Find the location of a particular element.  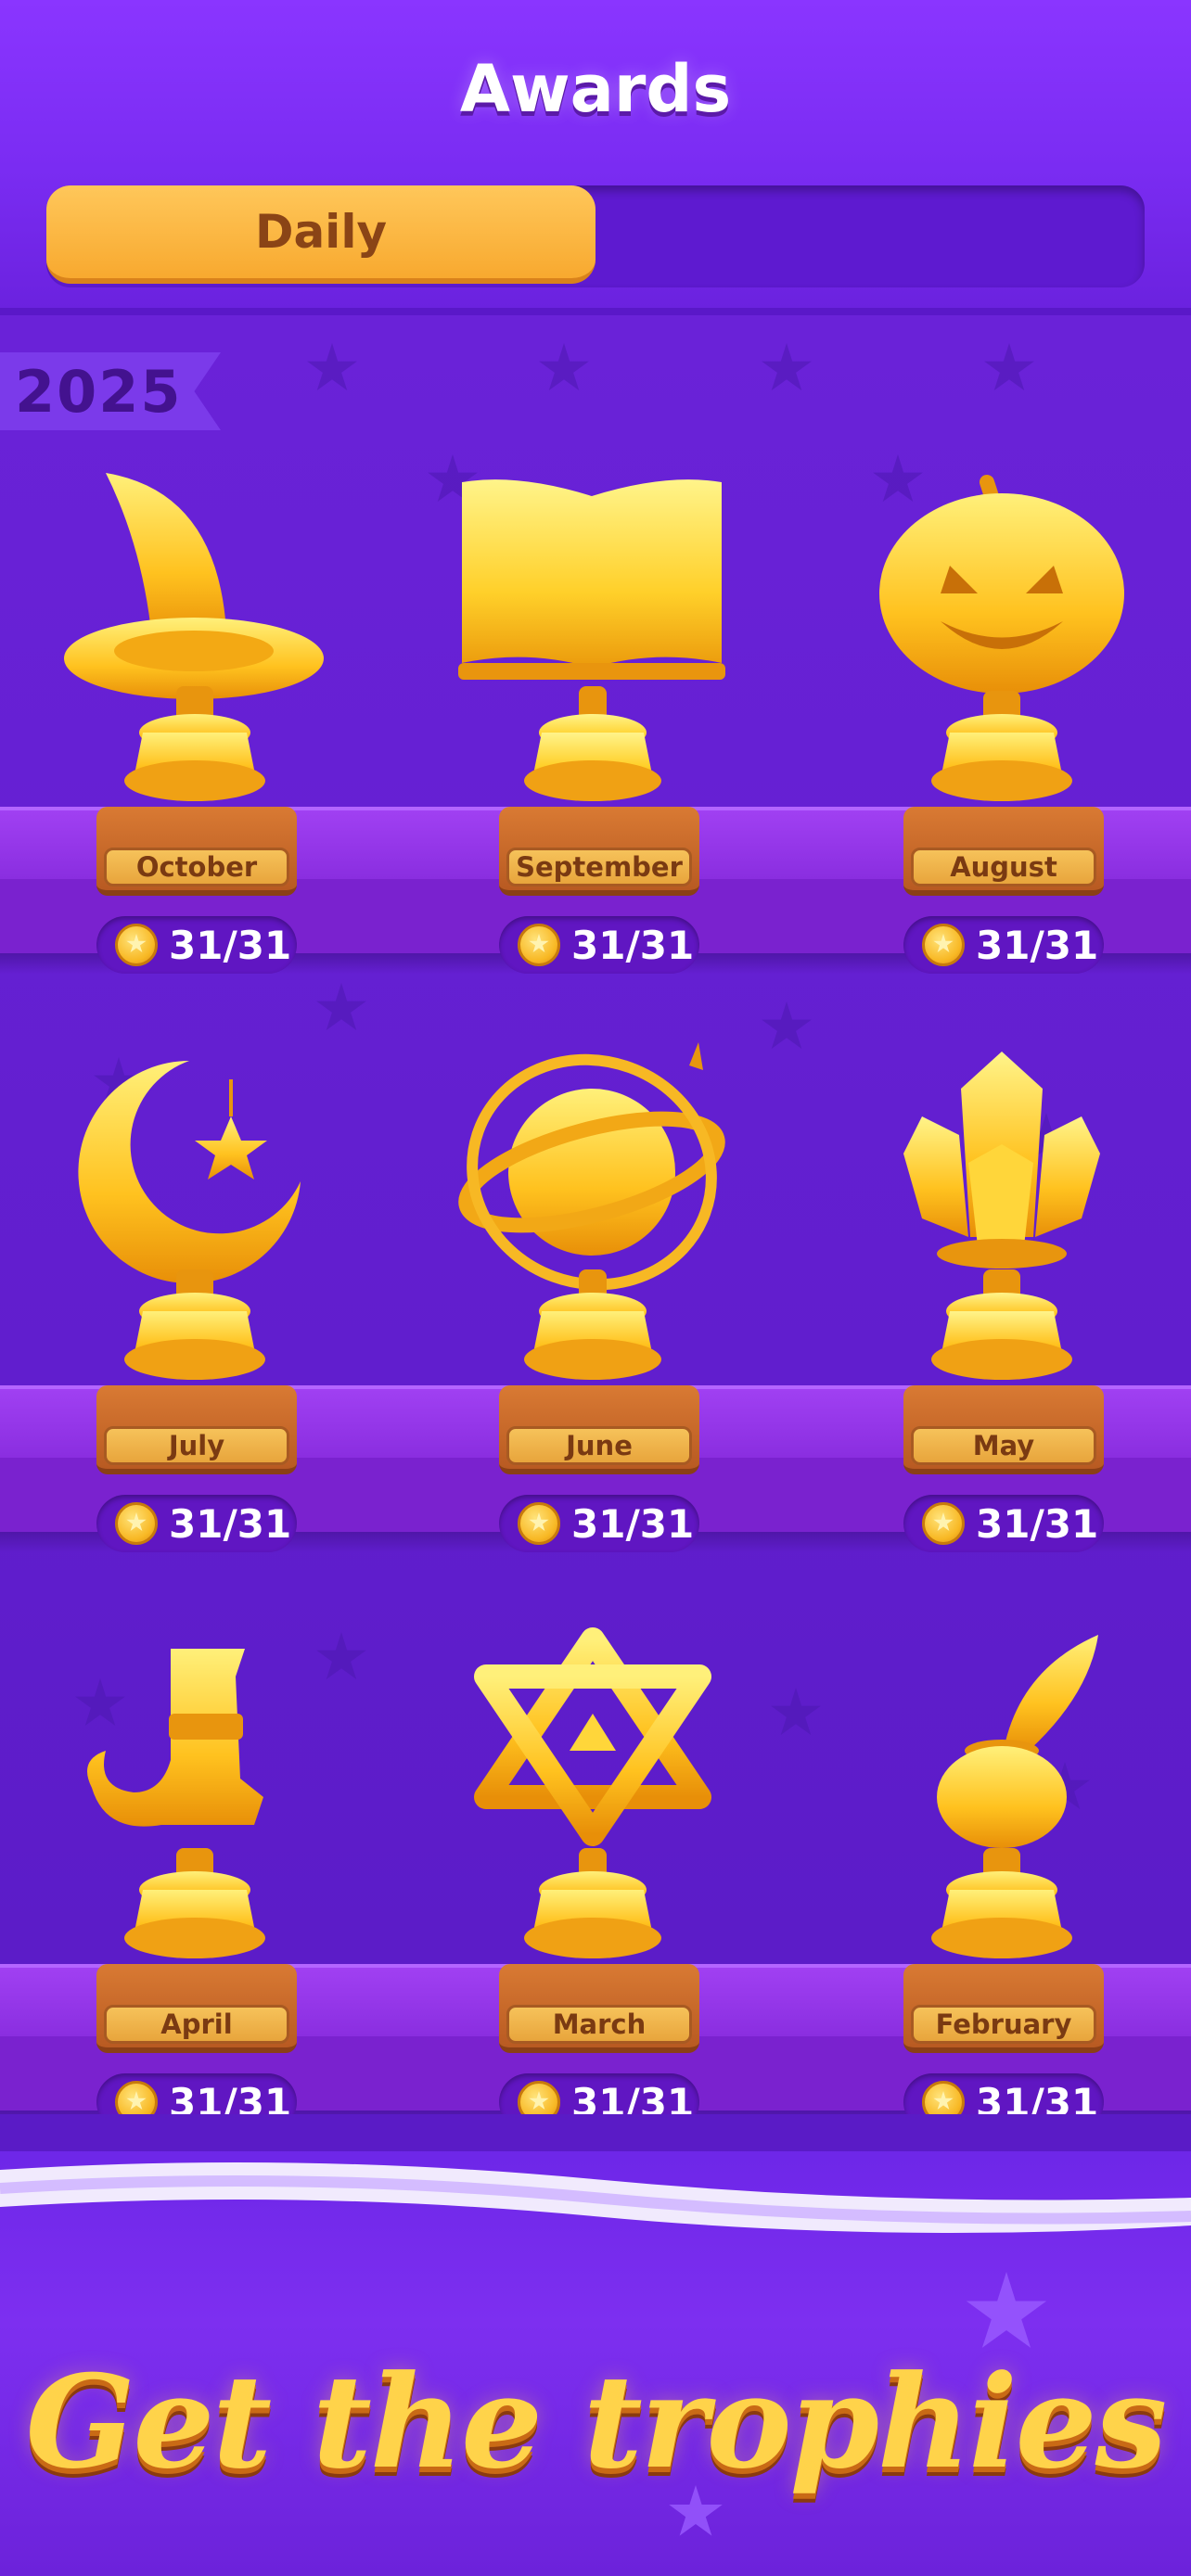

name-plaque: September is located at coordinates (599, 851).